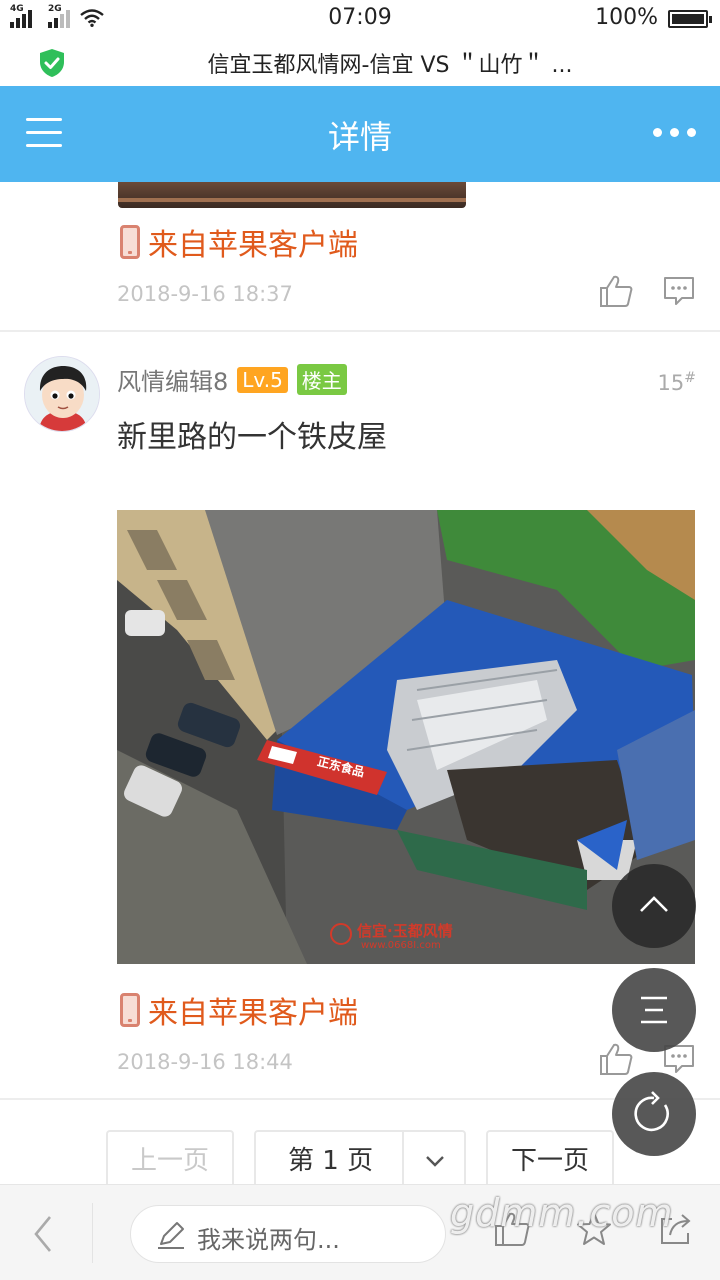  I want to click on thread-starter-badge: 楼主, so click(321, 379).